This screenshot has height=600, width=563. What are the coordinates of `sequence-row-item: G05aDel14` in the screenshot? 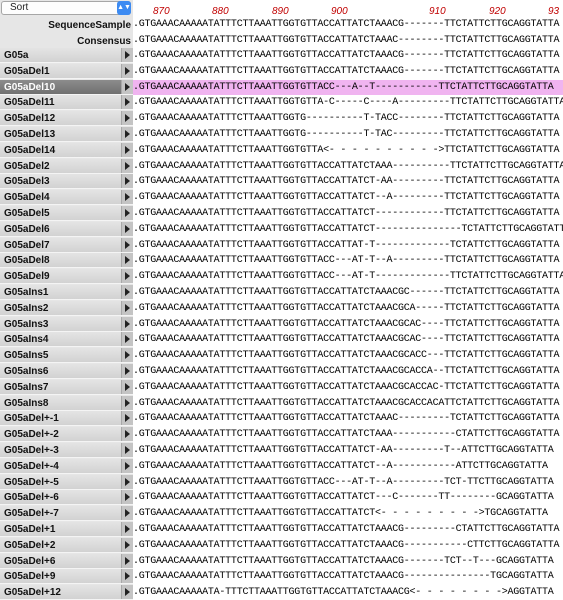 It's located at (66, 150).